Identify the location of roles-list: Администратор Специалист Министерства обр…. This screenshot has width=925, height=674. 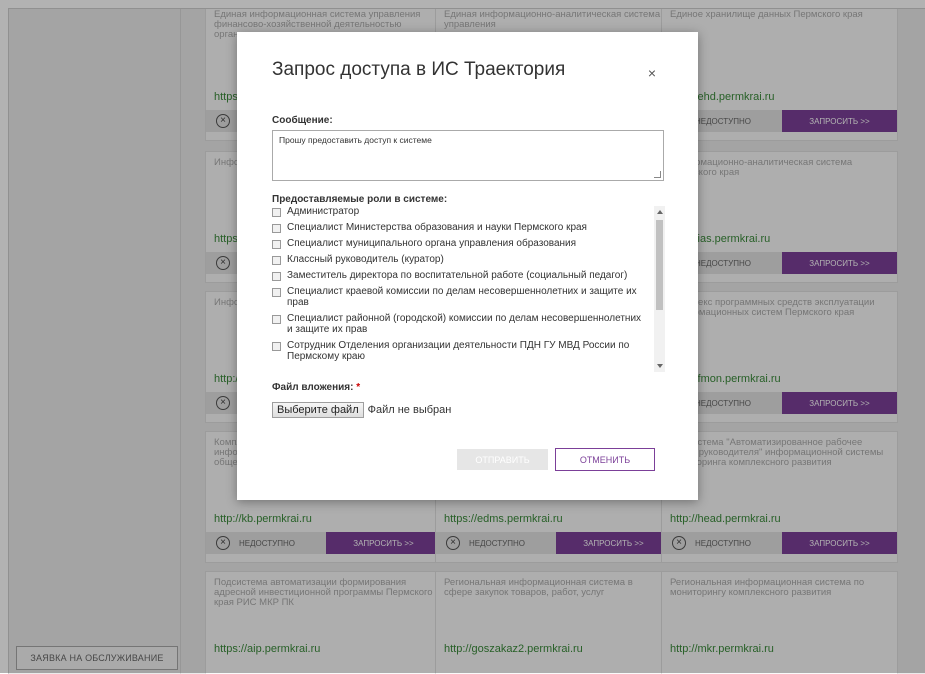
(468, 289).